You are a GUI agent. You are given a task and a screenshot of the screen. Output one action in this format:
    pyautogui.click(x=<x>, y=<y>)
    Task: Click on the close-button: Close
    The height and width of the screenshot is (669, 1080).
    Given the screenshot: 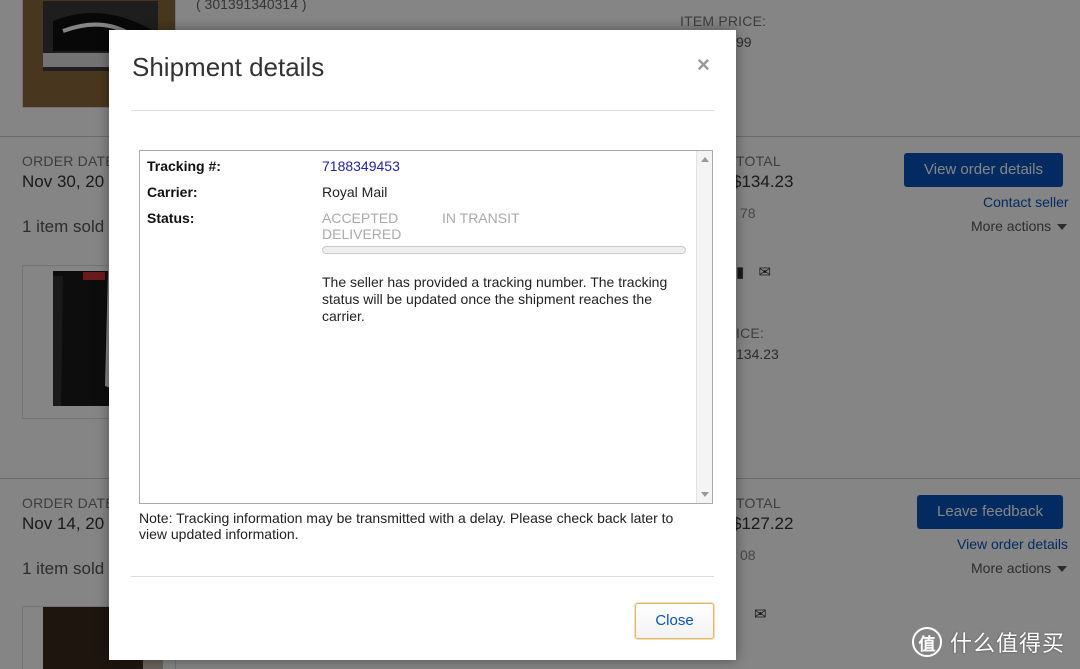 What is the action you would take?
    pyautogui.click(x=674, y=621)
    